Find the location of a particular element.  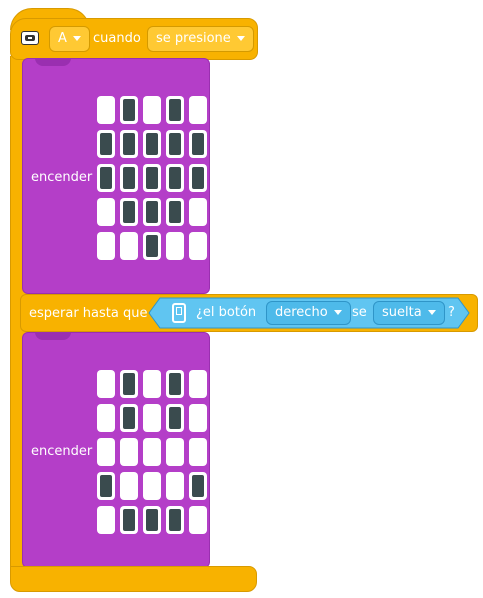

side-dropdown-value: derecho is located at coordinates (301, 312).